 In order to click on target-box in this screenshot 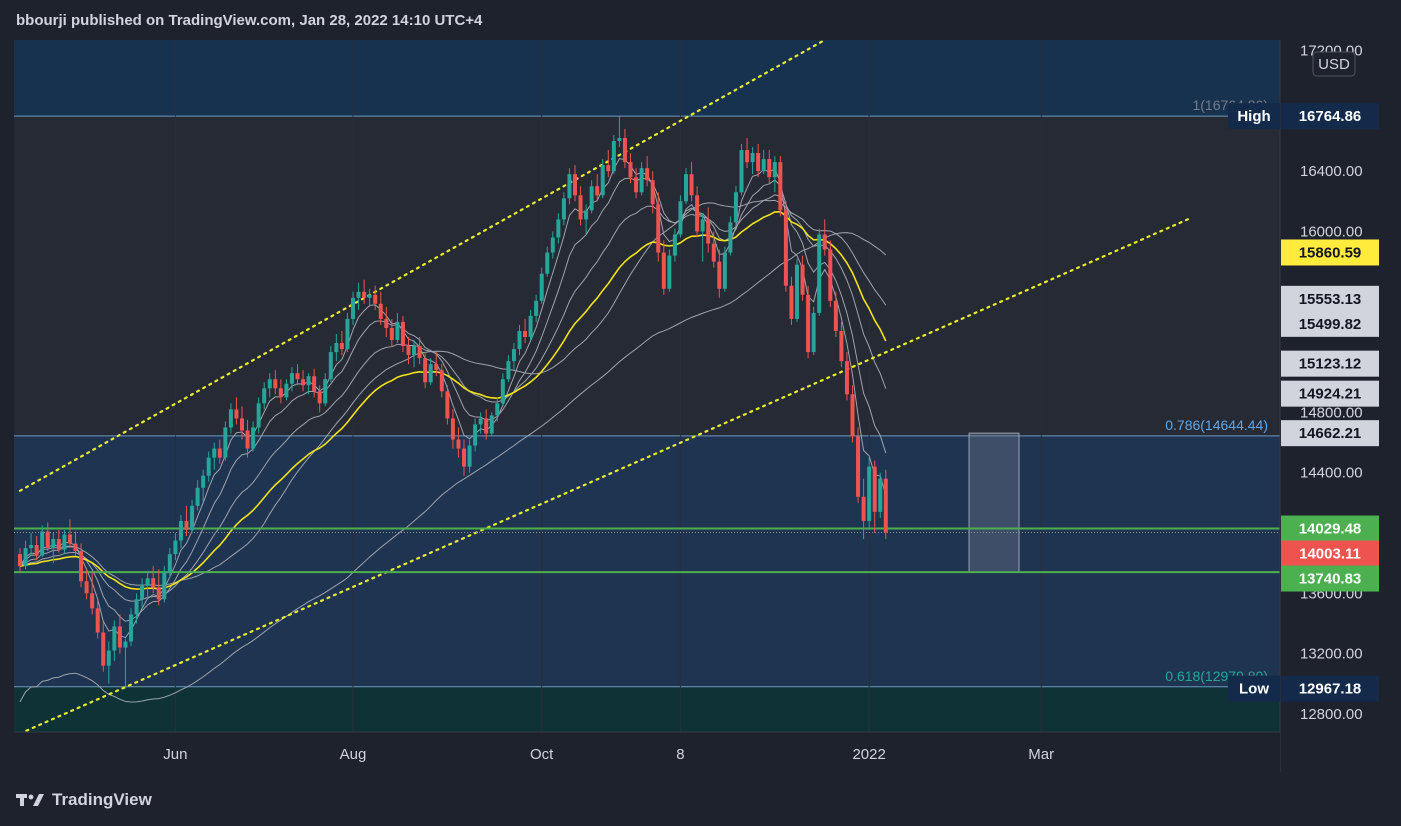, I will do `click(994, 502)`.